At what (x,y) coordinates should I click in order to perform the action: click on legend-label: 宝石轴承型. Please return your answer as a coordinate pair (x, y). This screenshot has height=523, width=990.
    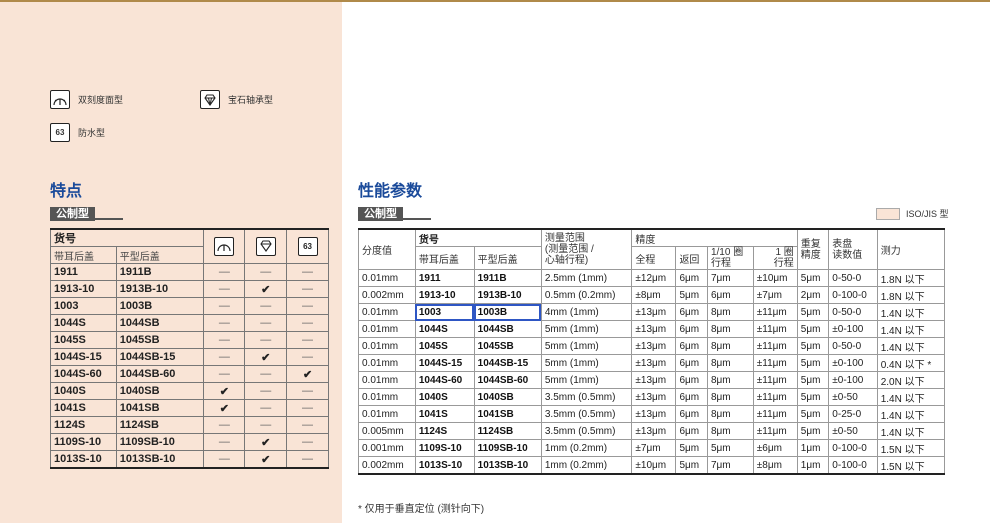
    Looking at the image, I should click on (251, 100).